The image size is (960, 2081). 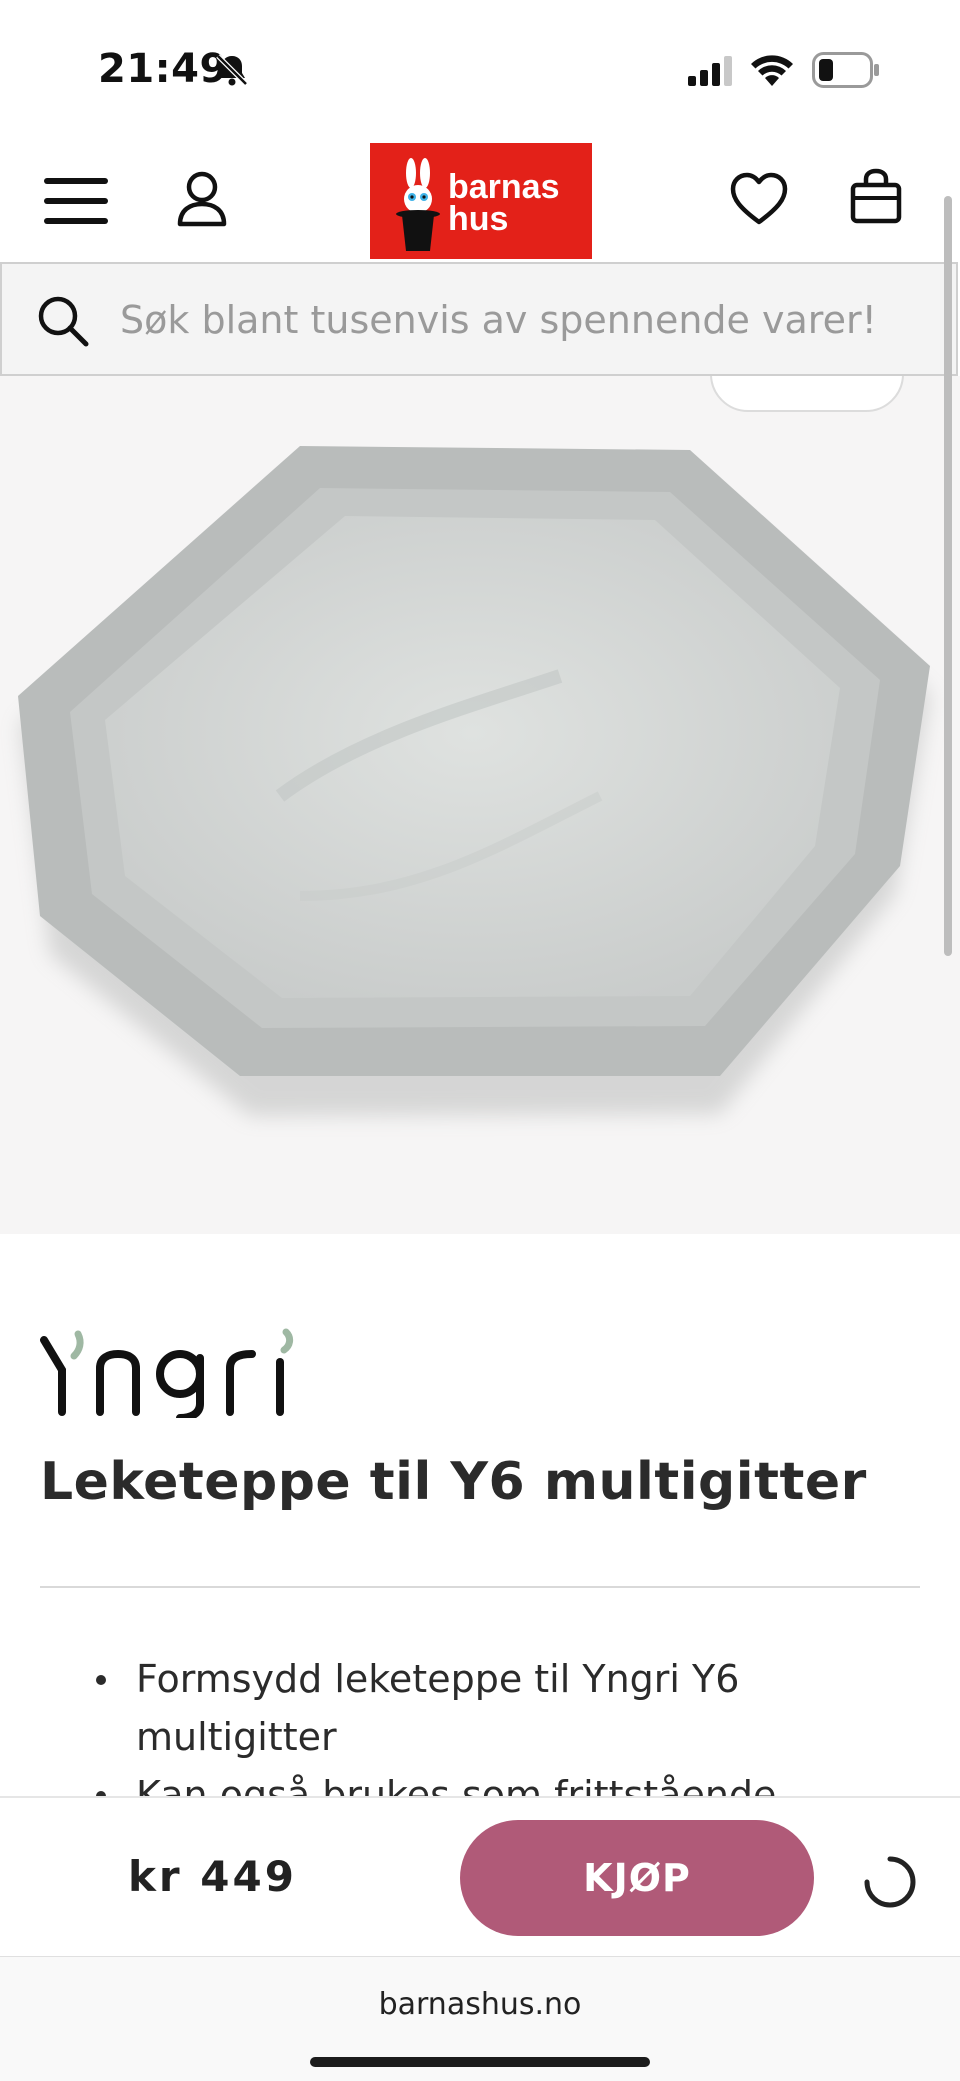 I want to click on browser-url-bar: barnashus.no, so click(x=480, y=2018).